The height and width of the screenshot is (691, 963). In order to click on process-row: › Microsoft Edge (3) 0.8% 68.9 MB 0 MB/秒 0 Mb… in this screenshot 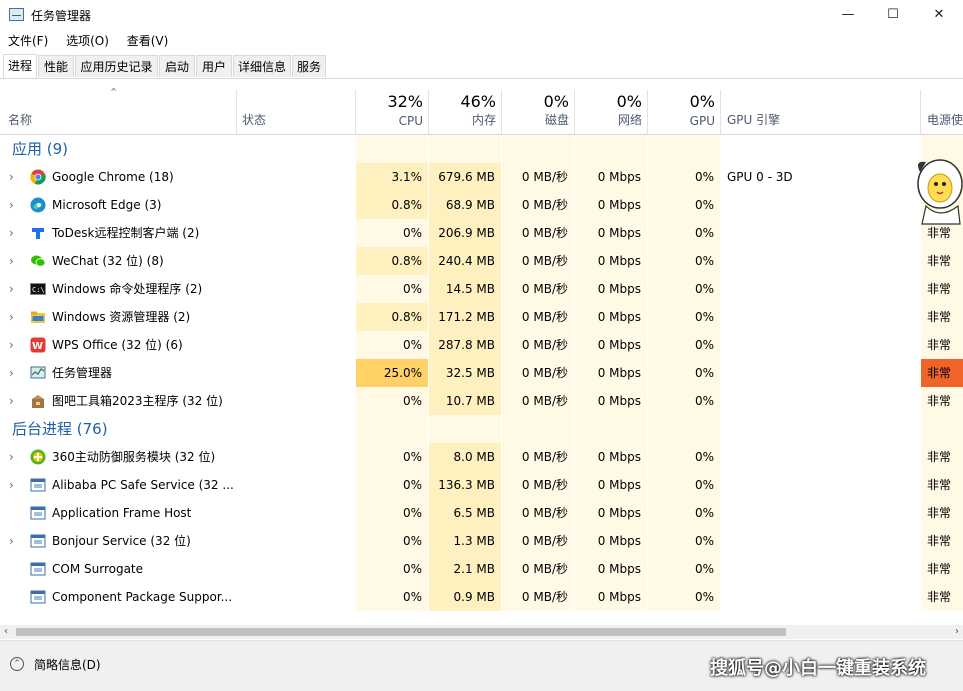, I will do `click(481, 205)`.